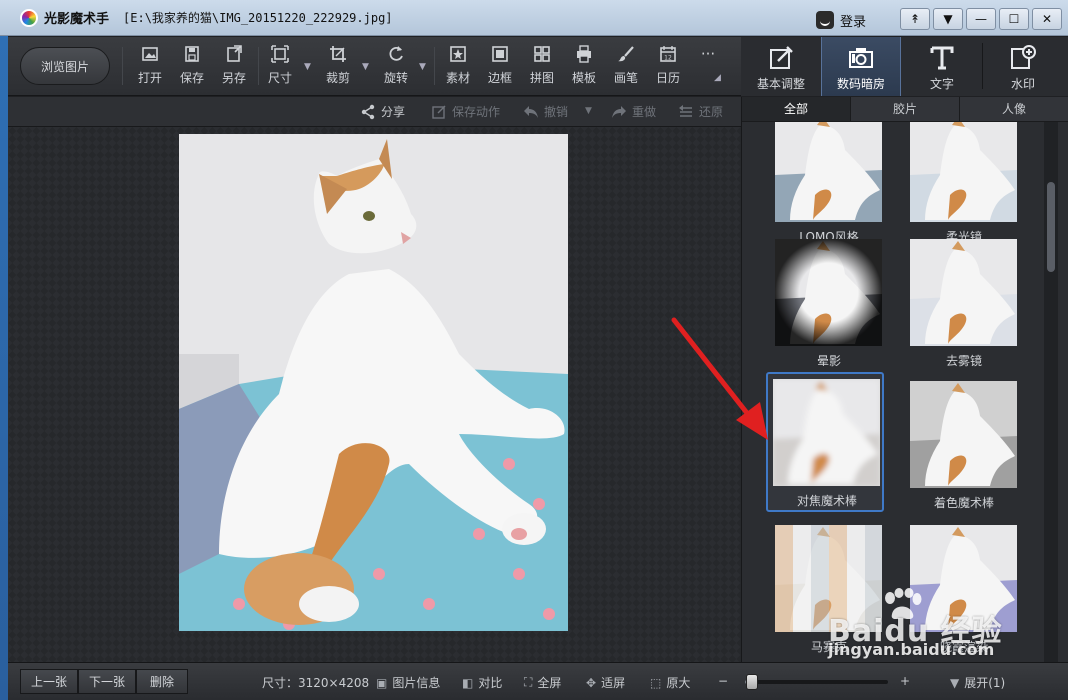  What do you see at coordinates (1051, 392) in the screenshot?
I see `filter-scrollbar` at bounding box center [1051, 392].